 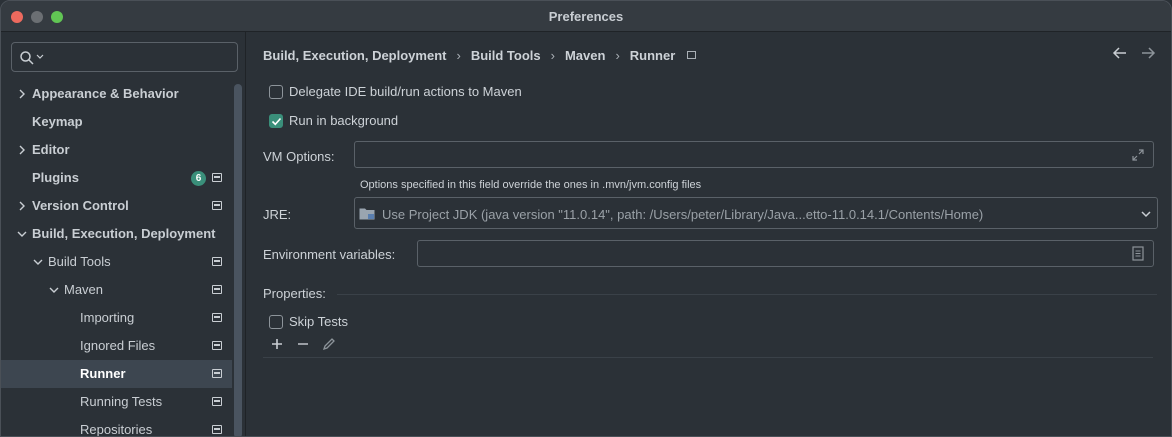 What do you see at coordinates (198, 178) in the screenshot?
I see `plugins-update-badge: 6` at bounding box center [198, 178].